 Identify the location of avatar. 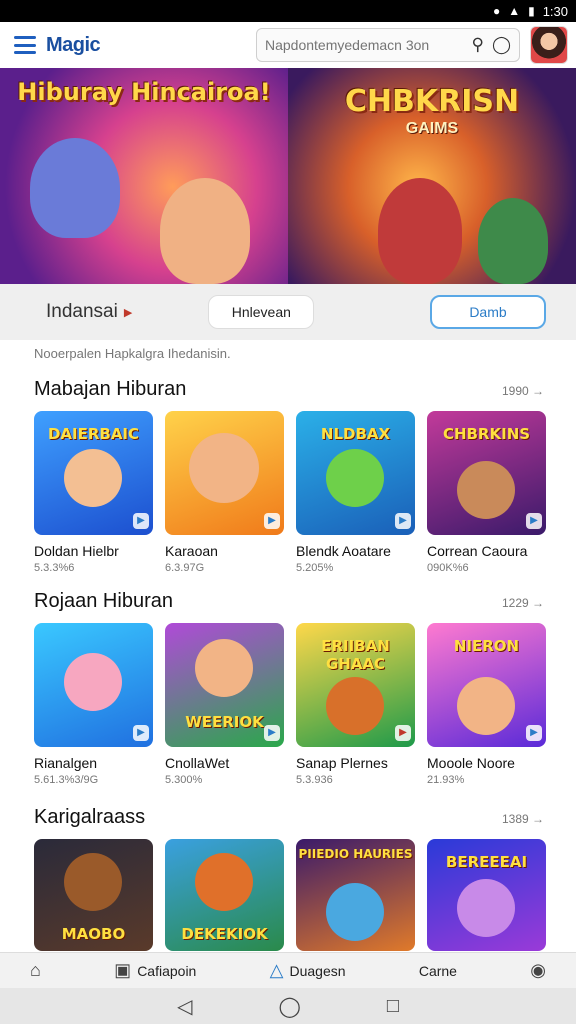
(549, 45).